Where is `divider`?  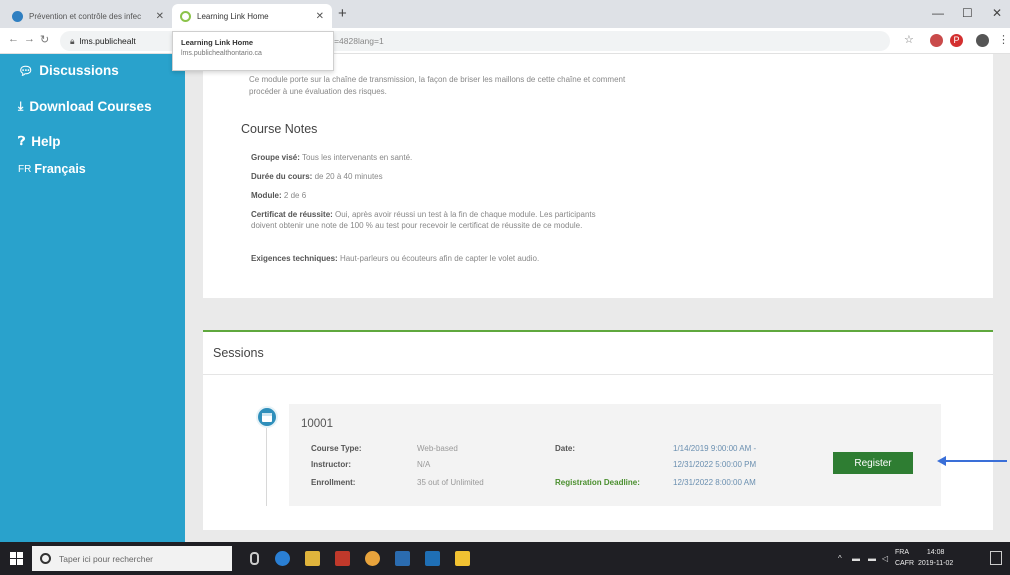
divider is located at coordinates (598, 374).